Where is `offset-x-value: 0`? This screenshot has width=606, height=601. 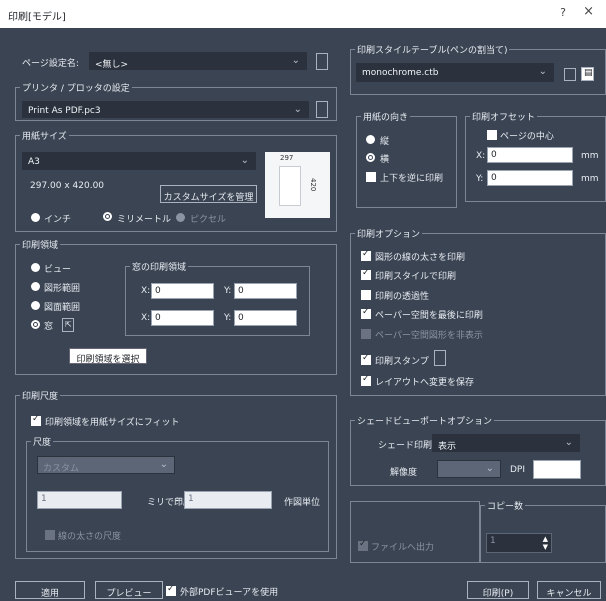
offset-x-value: 0 is located at coordinates (494, 155).